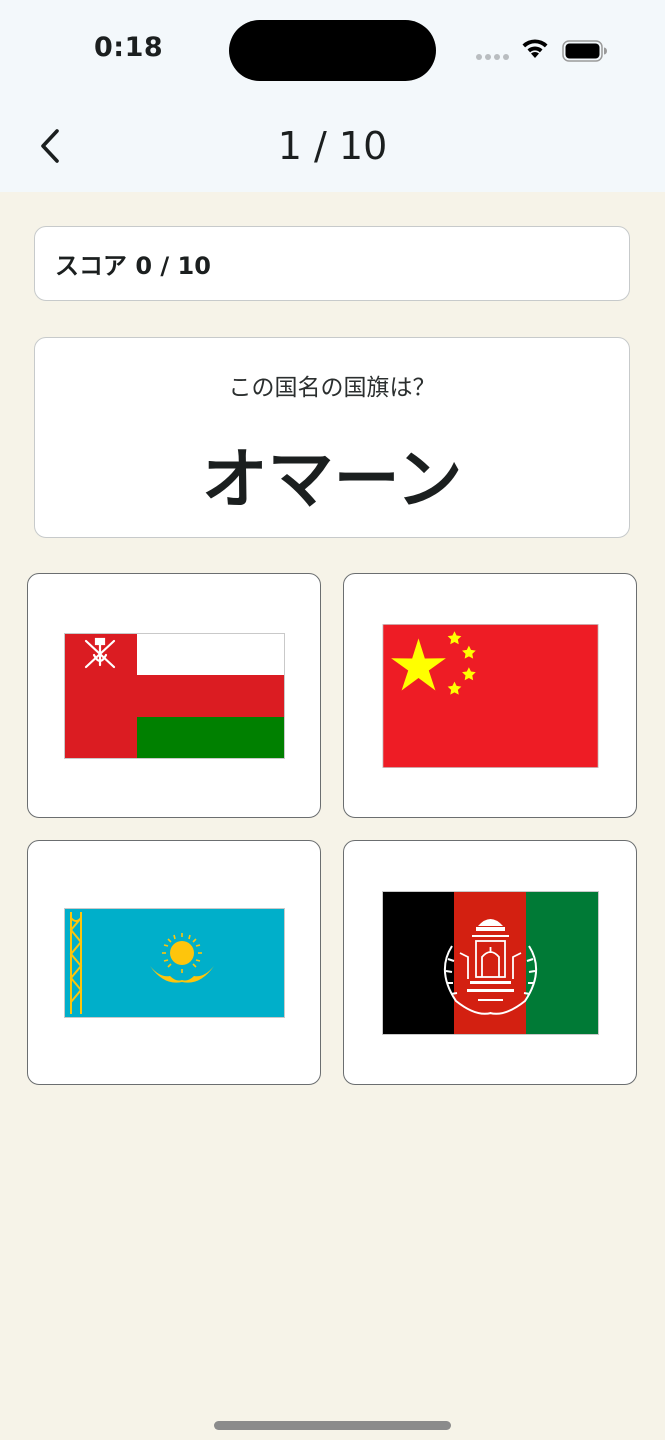  Describe the element at coordinates (535, 48) in the screenshot. I see `wifi-icon` at that location.